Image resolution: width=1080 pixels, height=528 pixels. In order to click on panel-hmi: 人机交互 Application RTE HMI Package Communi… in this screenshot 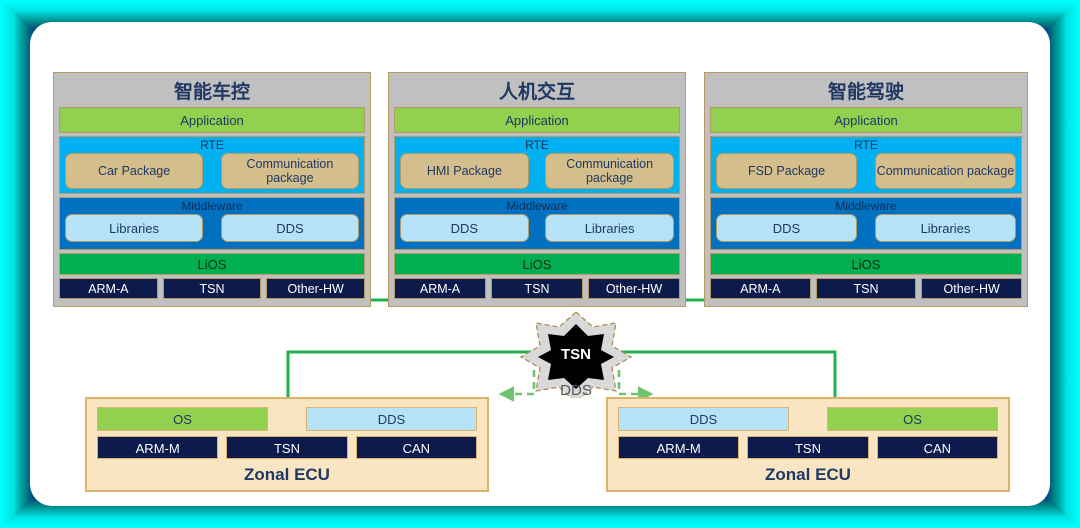, I will do `click(537, 189)`.